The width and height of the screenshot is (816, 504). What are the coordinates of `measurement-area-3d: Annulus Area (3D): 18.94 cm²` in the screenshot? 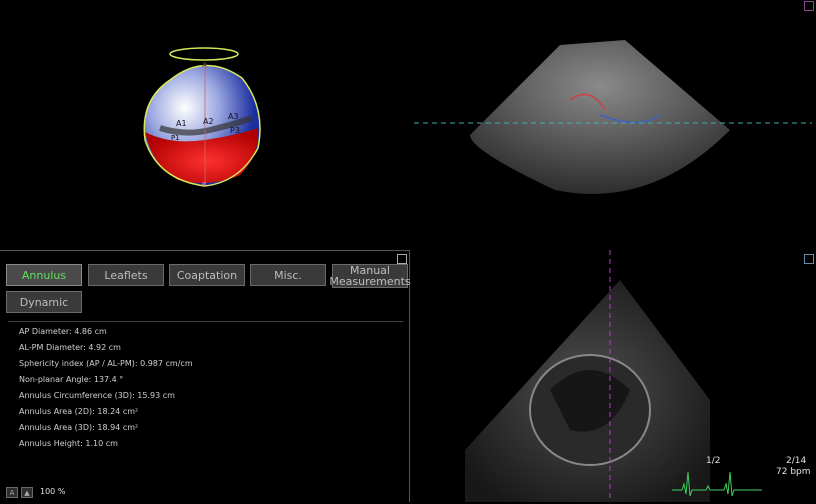 It's located at (79, 427).